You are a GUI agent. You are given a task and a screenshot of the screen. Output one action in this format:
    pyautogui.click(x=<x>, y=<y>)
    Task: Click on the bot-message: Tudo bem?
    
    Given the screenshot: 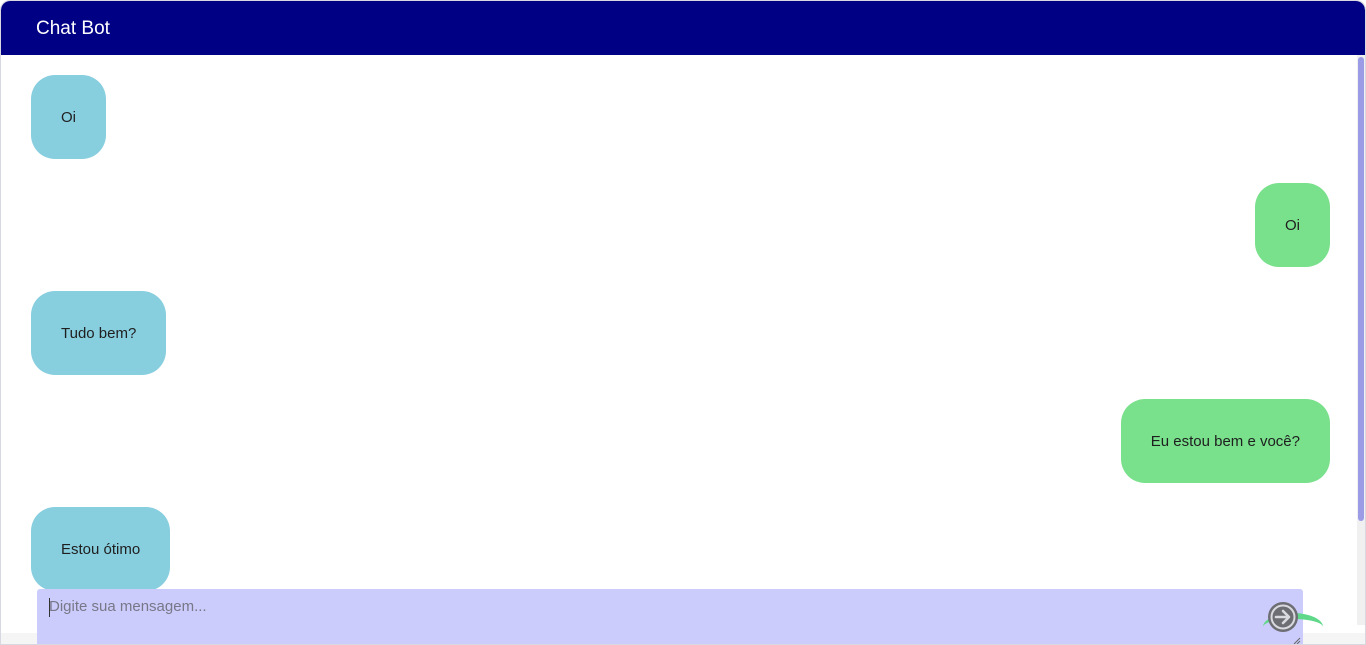 What is the action you would take?
    pyautogui.click(x=99, y=333)
    